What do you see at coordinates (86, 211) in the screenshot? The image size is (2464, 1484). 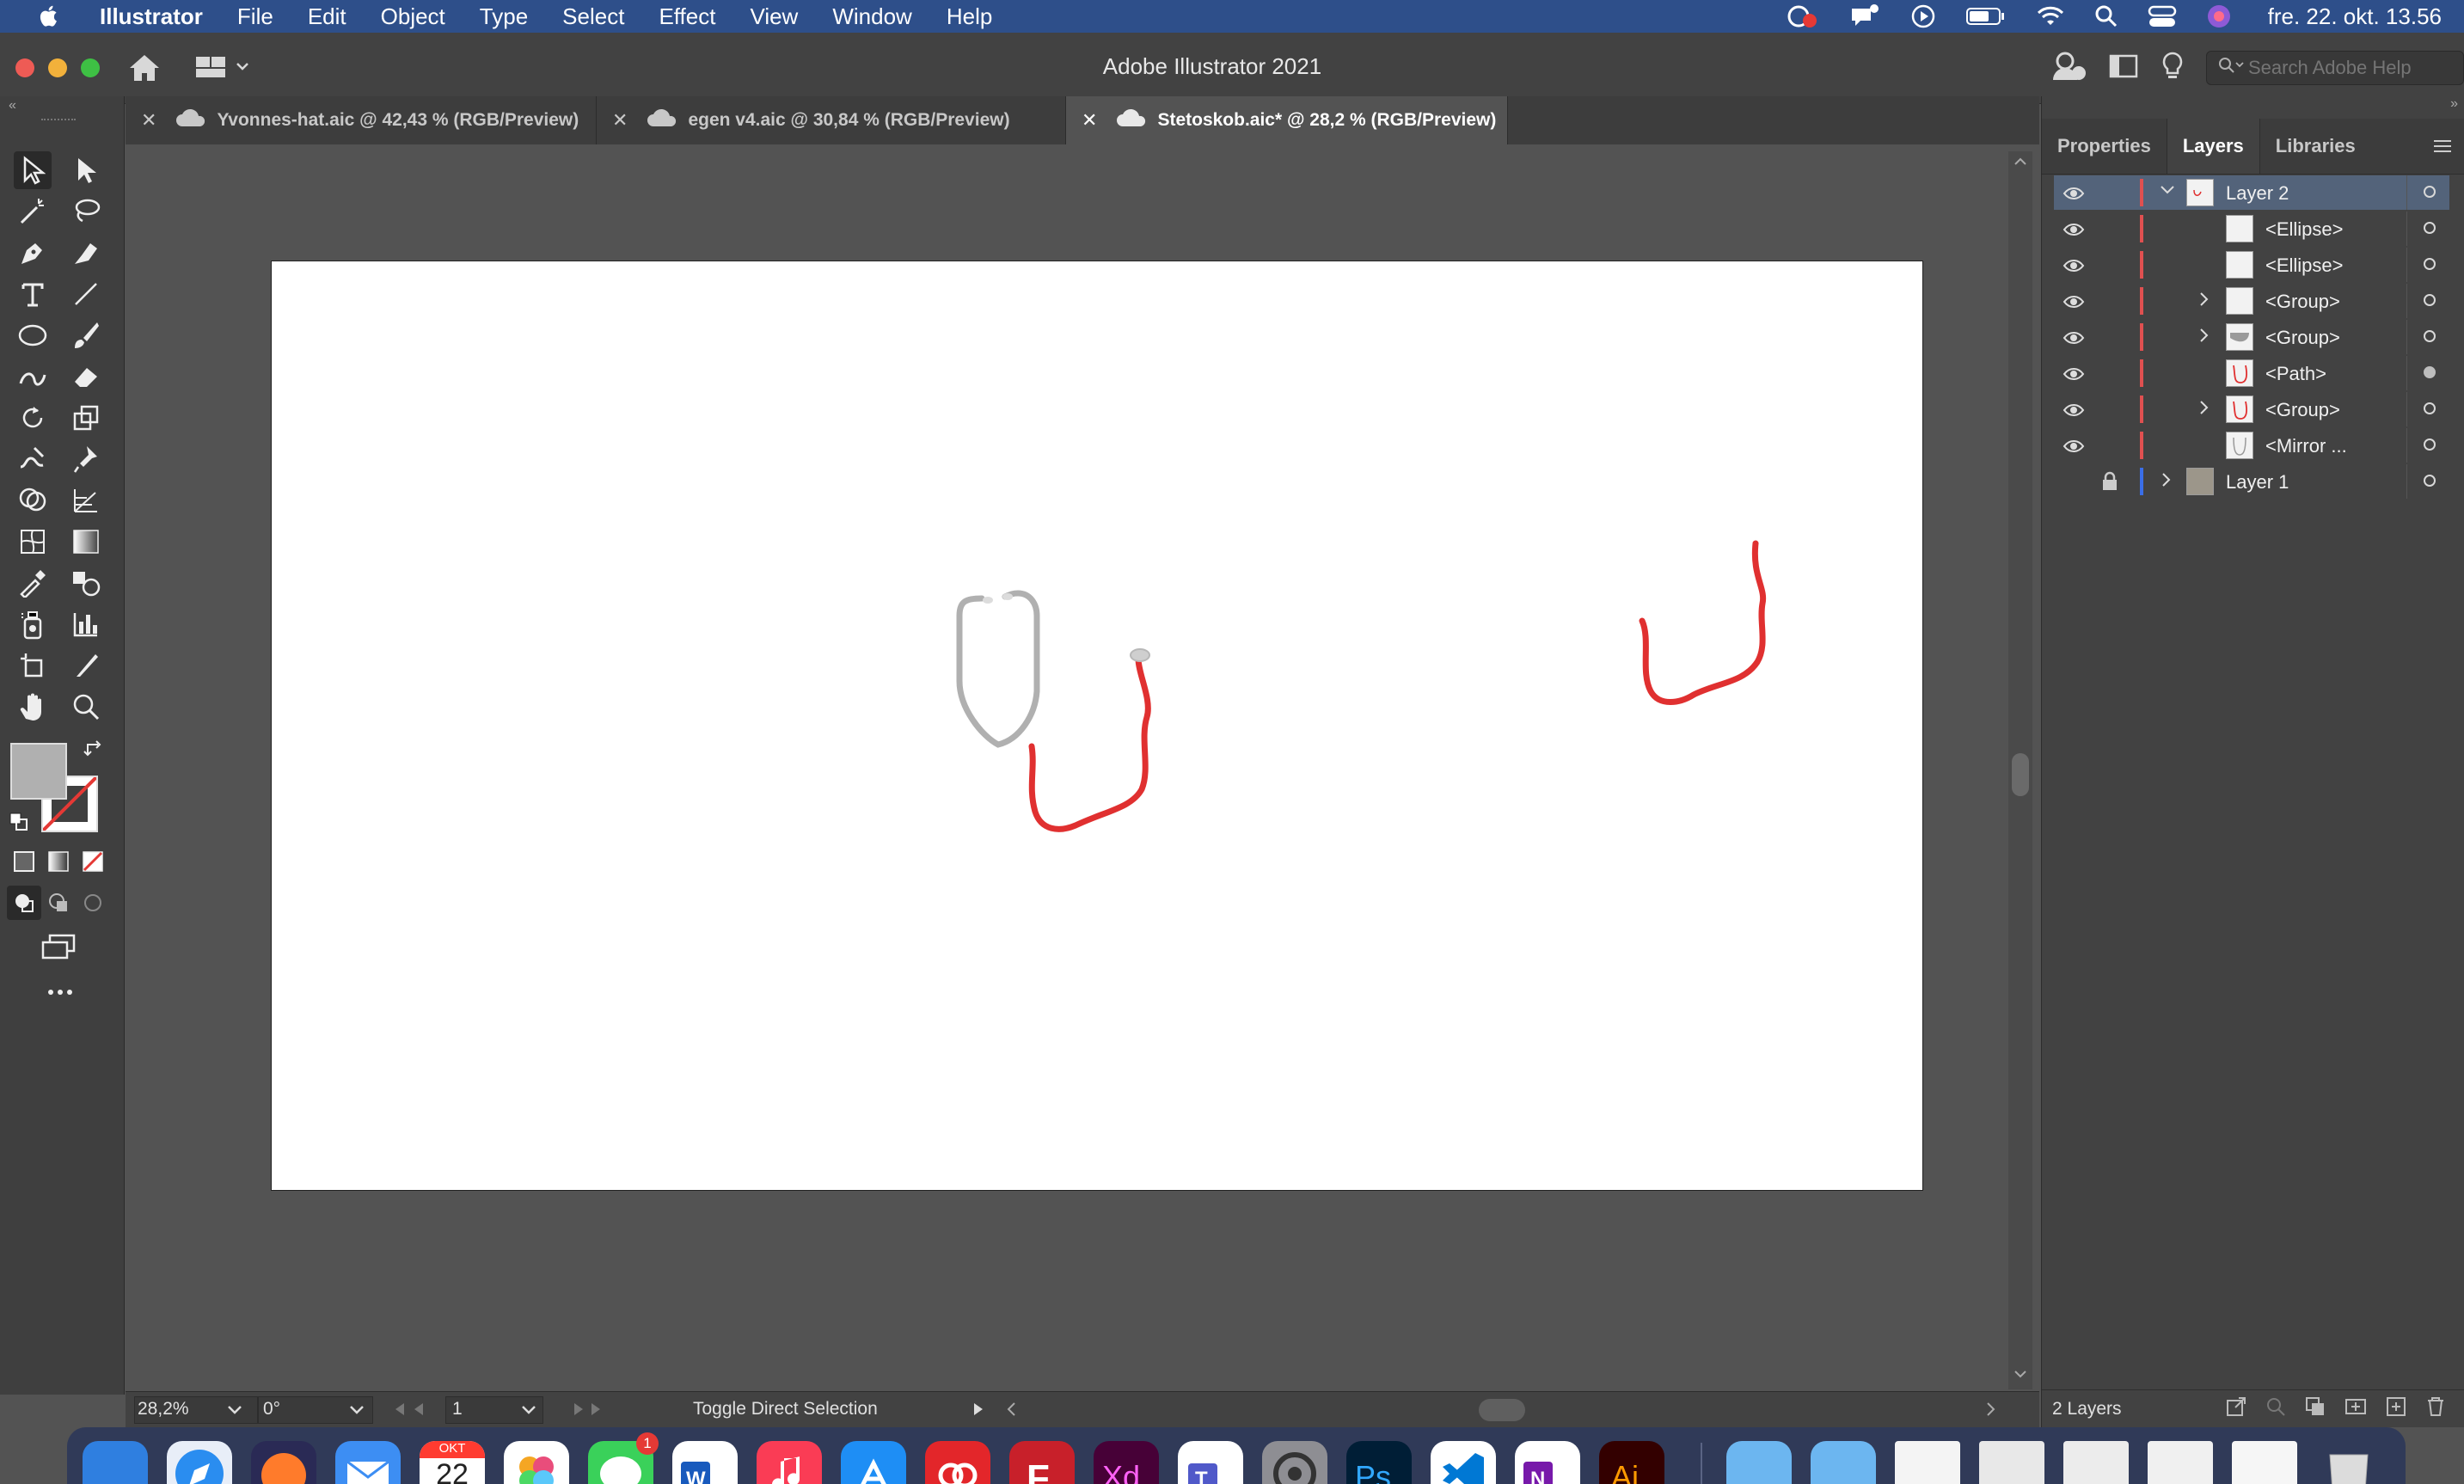 I see `lasso-tool-icon` at bounding box center [86, 211].